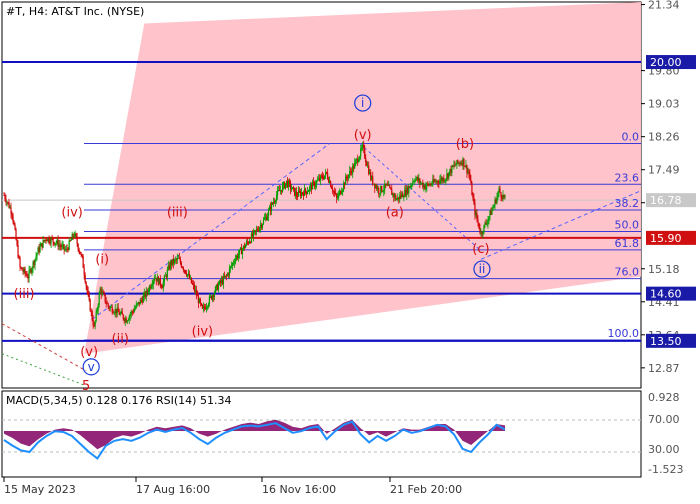  I want to click on fib-label: 76.0, so click(627, 272).